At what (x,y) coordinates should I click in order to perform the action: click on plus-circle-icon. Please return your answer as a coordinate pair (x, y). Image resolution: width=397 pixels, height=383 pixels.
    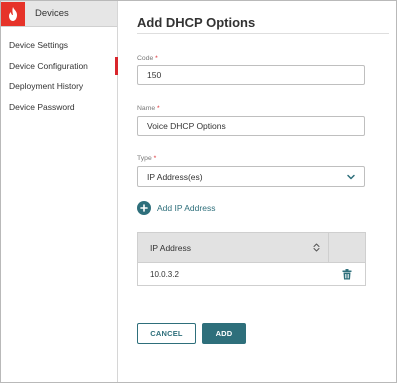
    Looking at the image, I should click on (144, 208).